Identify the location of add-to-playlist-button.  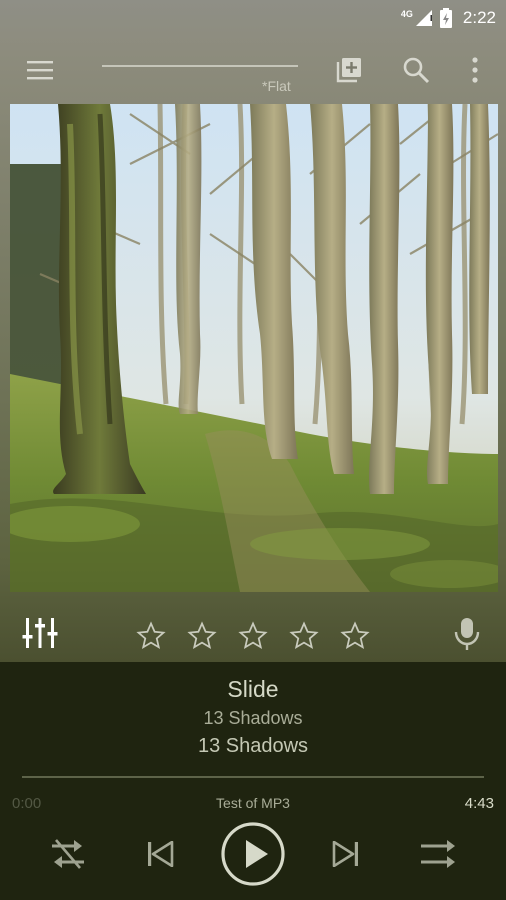
(349, 70).